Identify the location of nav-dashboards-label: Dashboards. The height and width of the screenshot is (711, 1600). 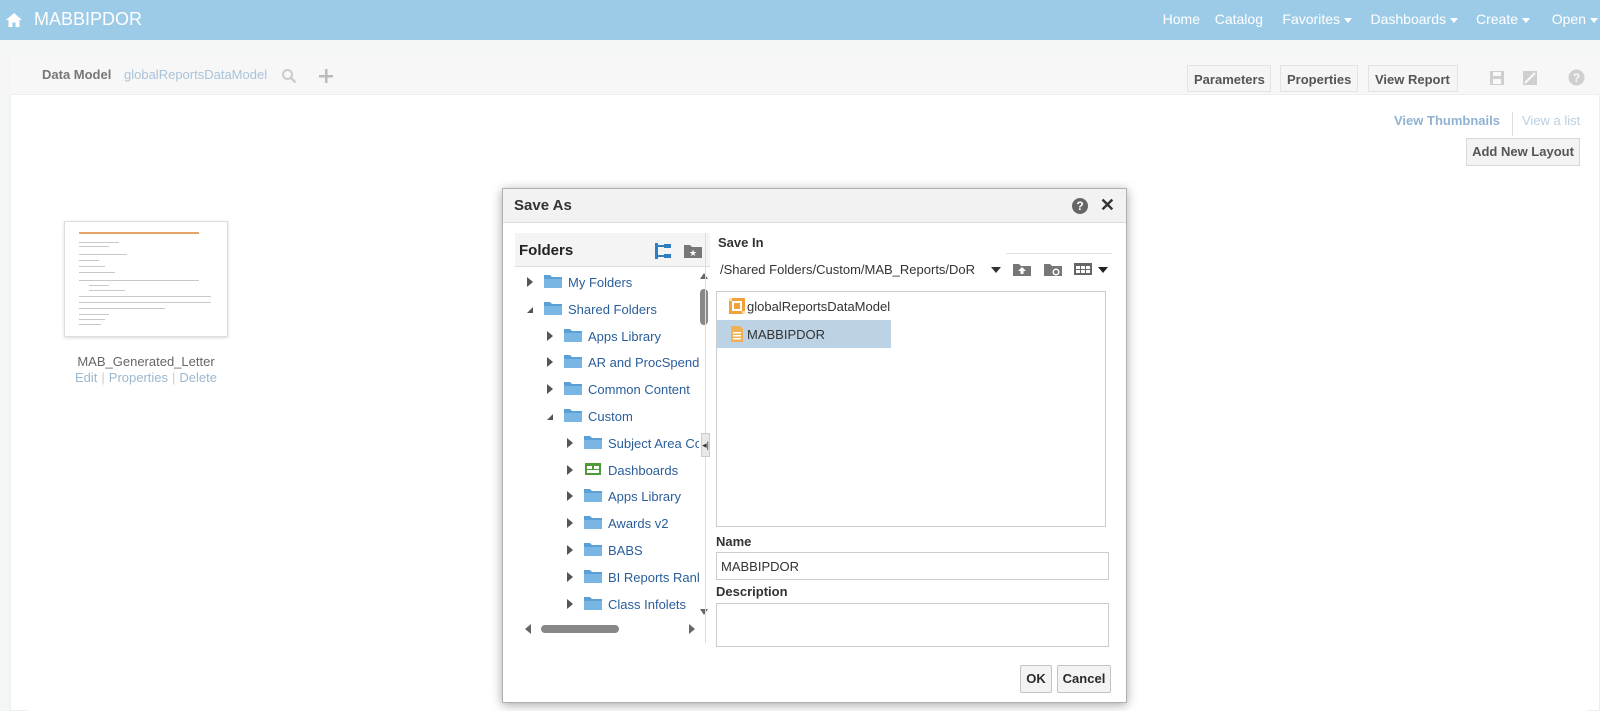
(1408, 19).